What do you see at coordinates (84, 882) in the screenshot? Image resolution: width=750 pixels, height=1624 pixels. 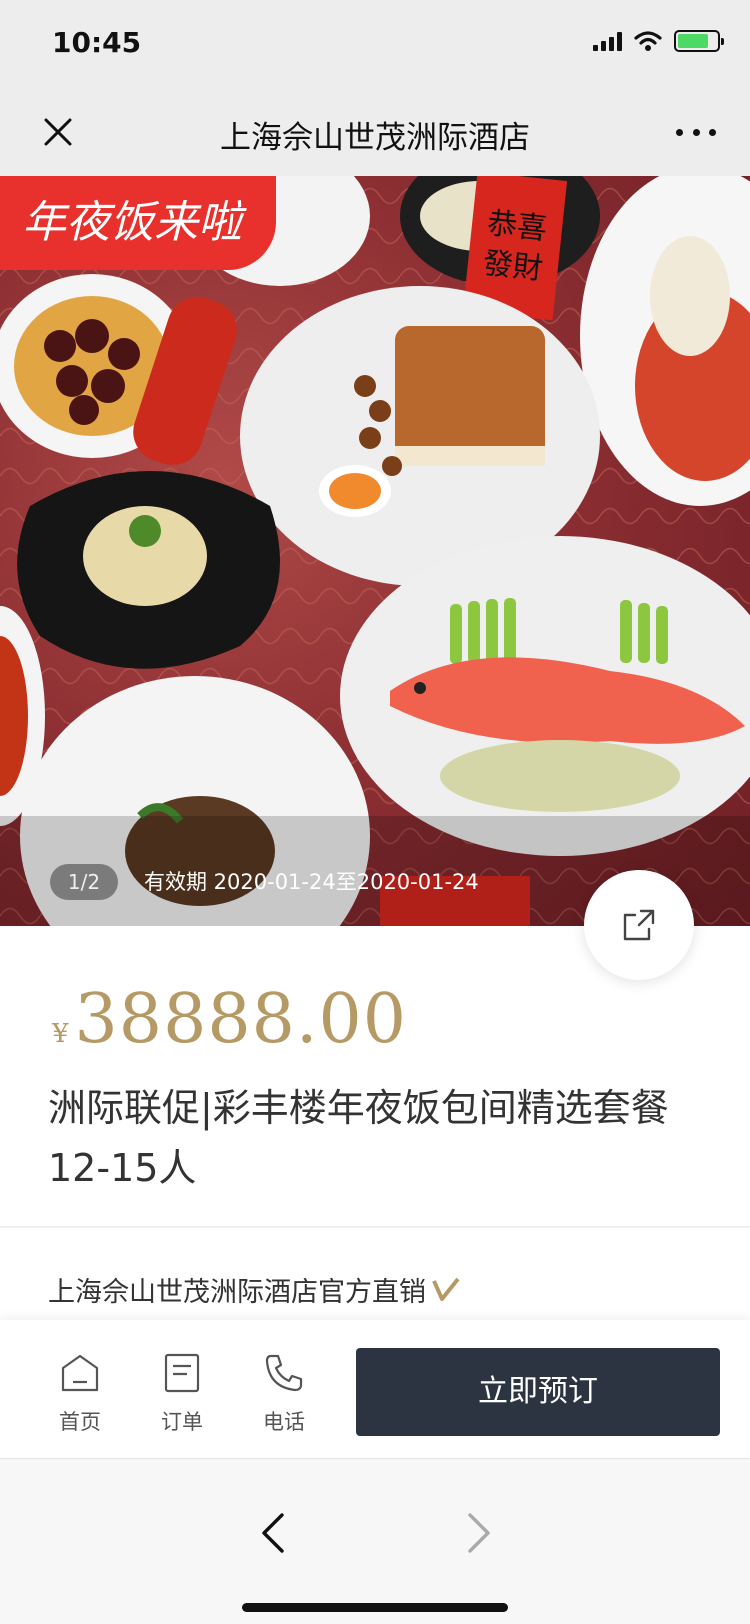 I see `image-counter: 1/2` at bounding box center [84, 882].